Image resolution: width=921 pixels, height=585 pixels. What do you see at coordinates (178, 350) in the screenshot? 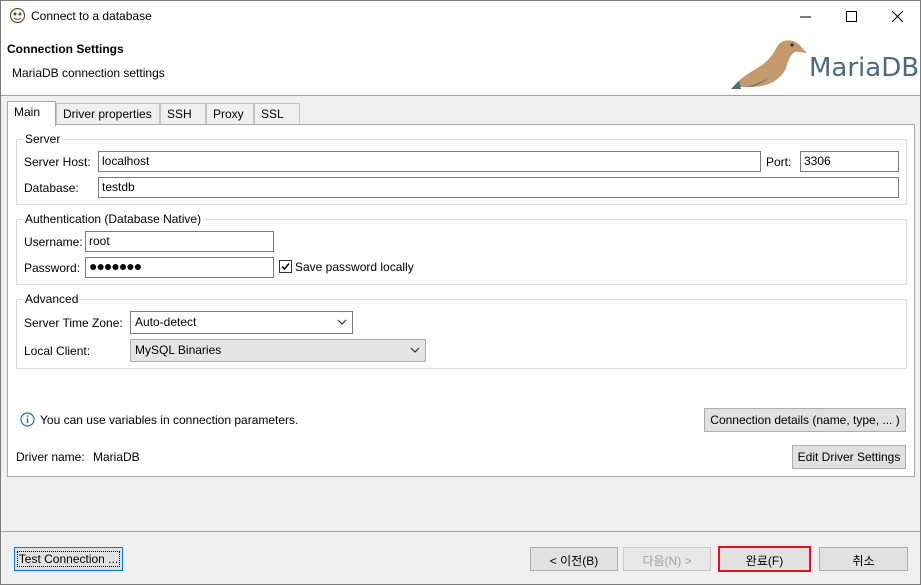
I see `local-client-value: MySQL Binaries` at bounding box center [178, 350].